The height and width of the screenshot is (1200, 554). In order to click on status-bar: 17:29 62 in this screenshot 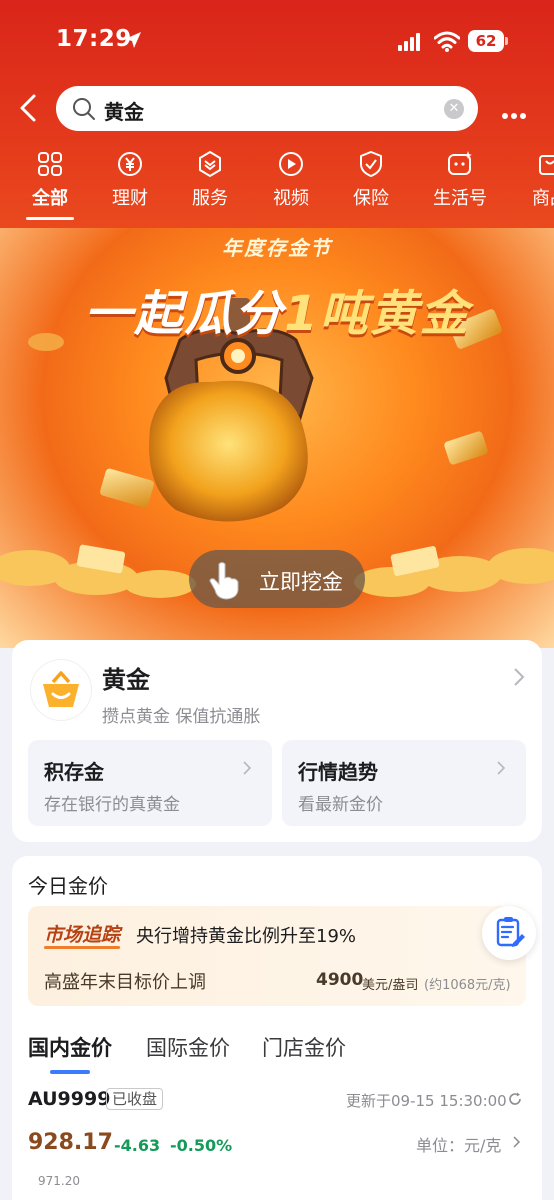, I will do `click(277, 40)`.